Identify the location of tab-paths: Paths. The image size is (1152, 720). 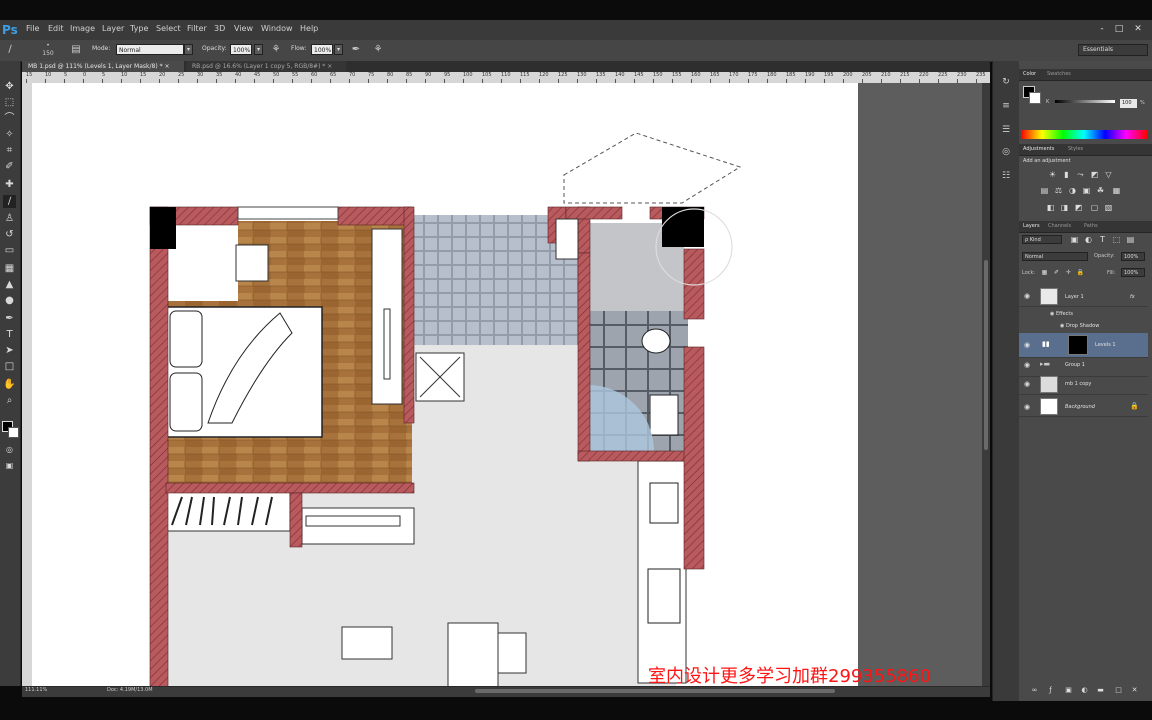
(1091, 226).